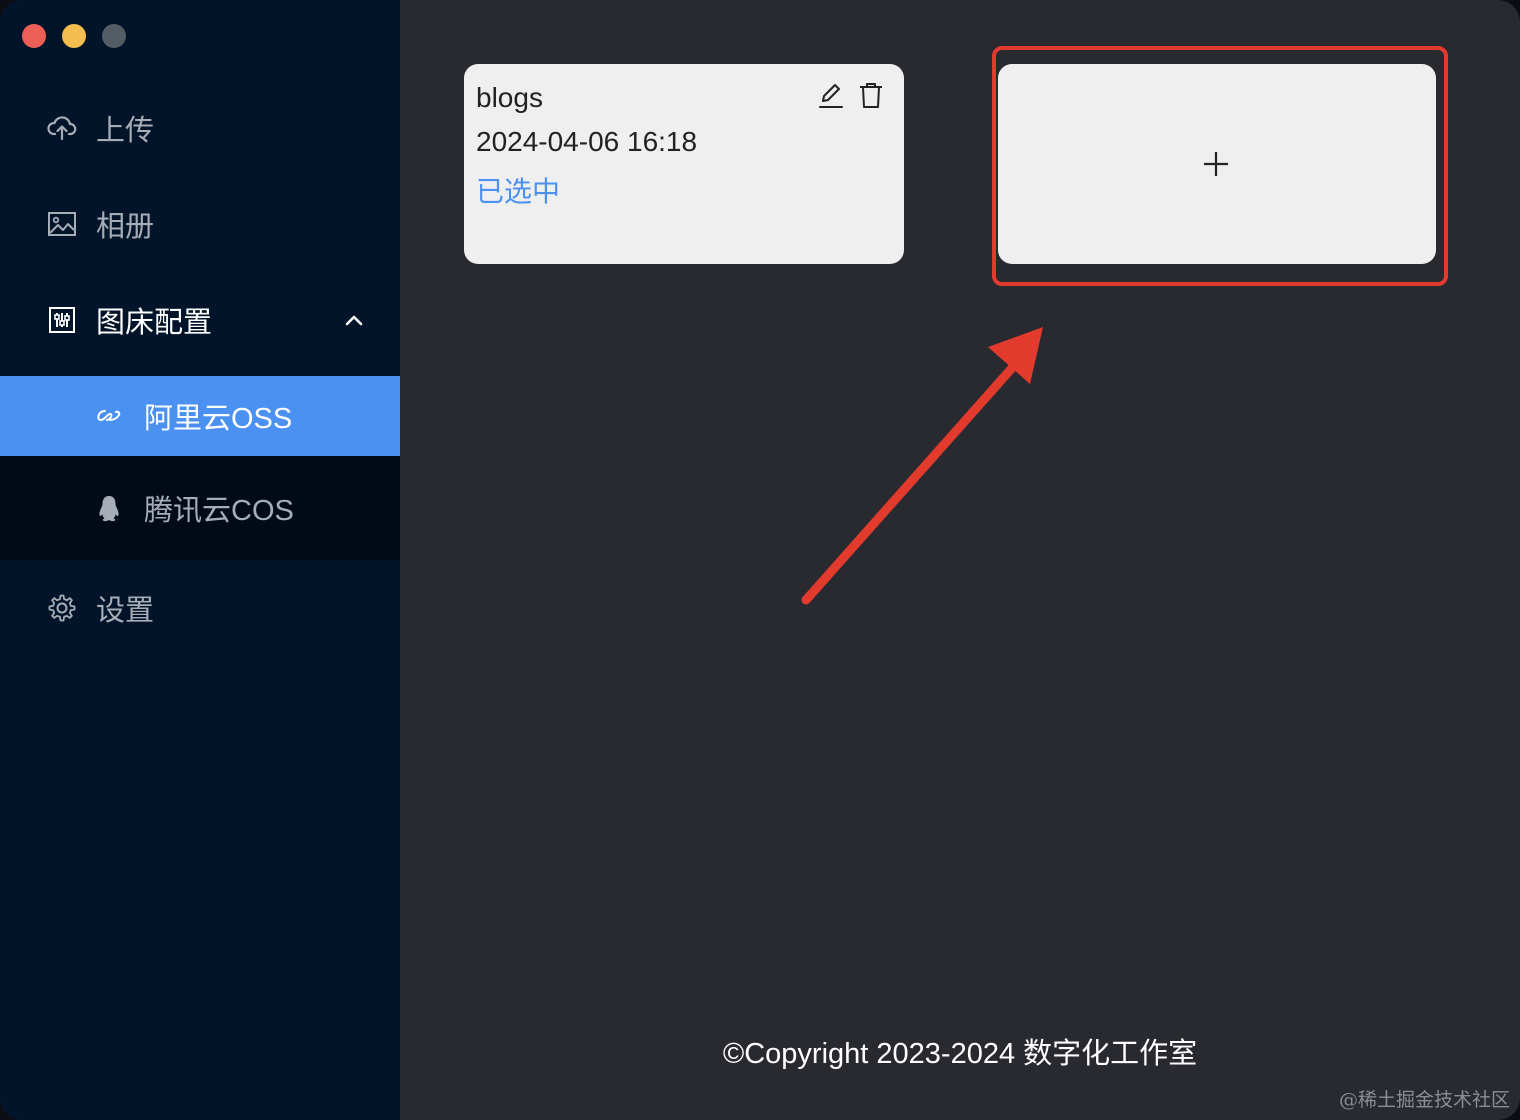 Image resolution: width=1520 pixels, height=1120 pixels. What do you see at coordinates (218, 419) in the screenshot?
I see `sidebar-subitem-label: 阿里云OSS` at bounding box center [218, 419].